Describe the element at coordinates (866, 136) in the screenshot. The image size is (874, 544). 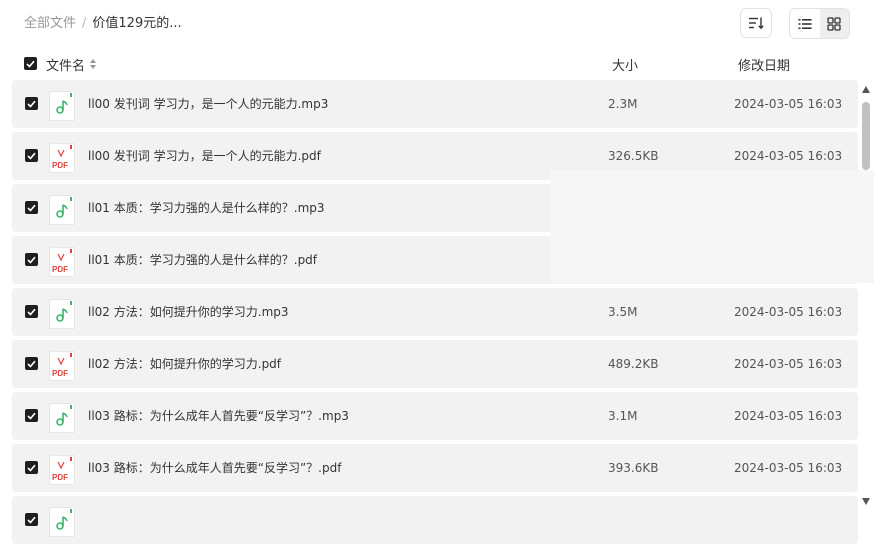
I see `scrollbar-thumb` at that location.